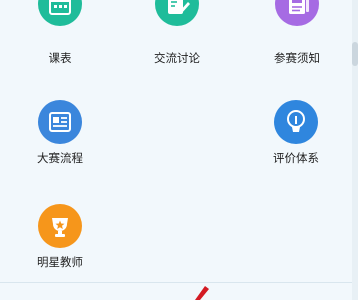 Image resolution: width=358 pixels, height=300 pixels. What do you see at coordinates (60, 58) in the screenshot?
I see `grid-item-label: 课表` at bounding box center [60, 58].